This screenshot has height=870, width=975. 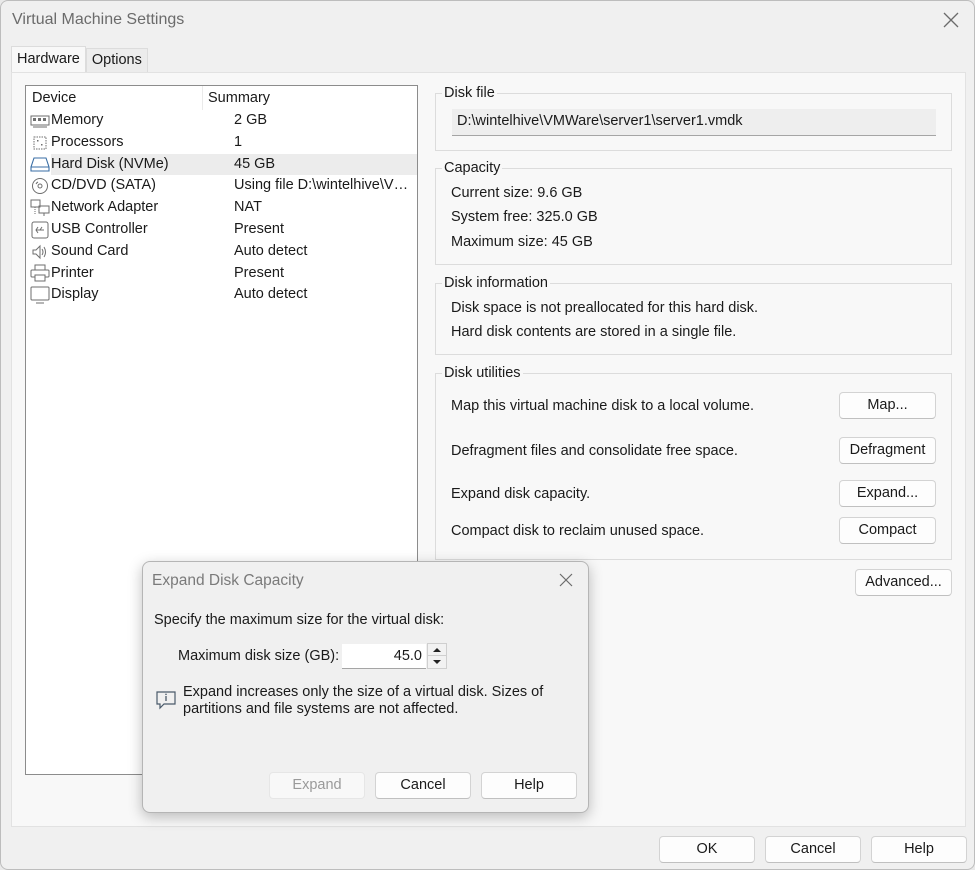 What do you see at coordinates (40, 208) in the screenshot?
I see `network-icon` at bounding box center [40, 208].